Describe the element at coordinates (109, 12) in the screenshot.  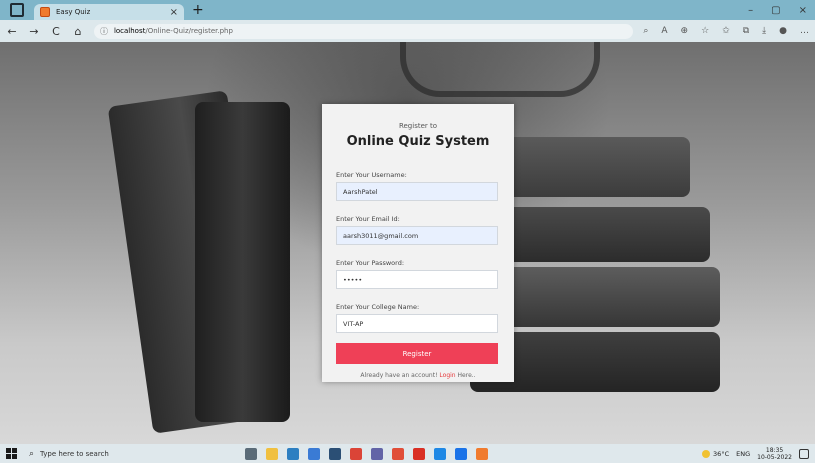
I see `browser-tab: Easy Quiz ×` at that location.